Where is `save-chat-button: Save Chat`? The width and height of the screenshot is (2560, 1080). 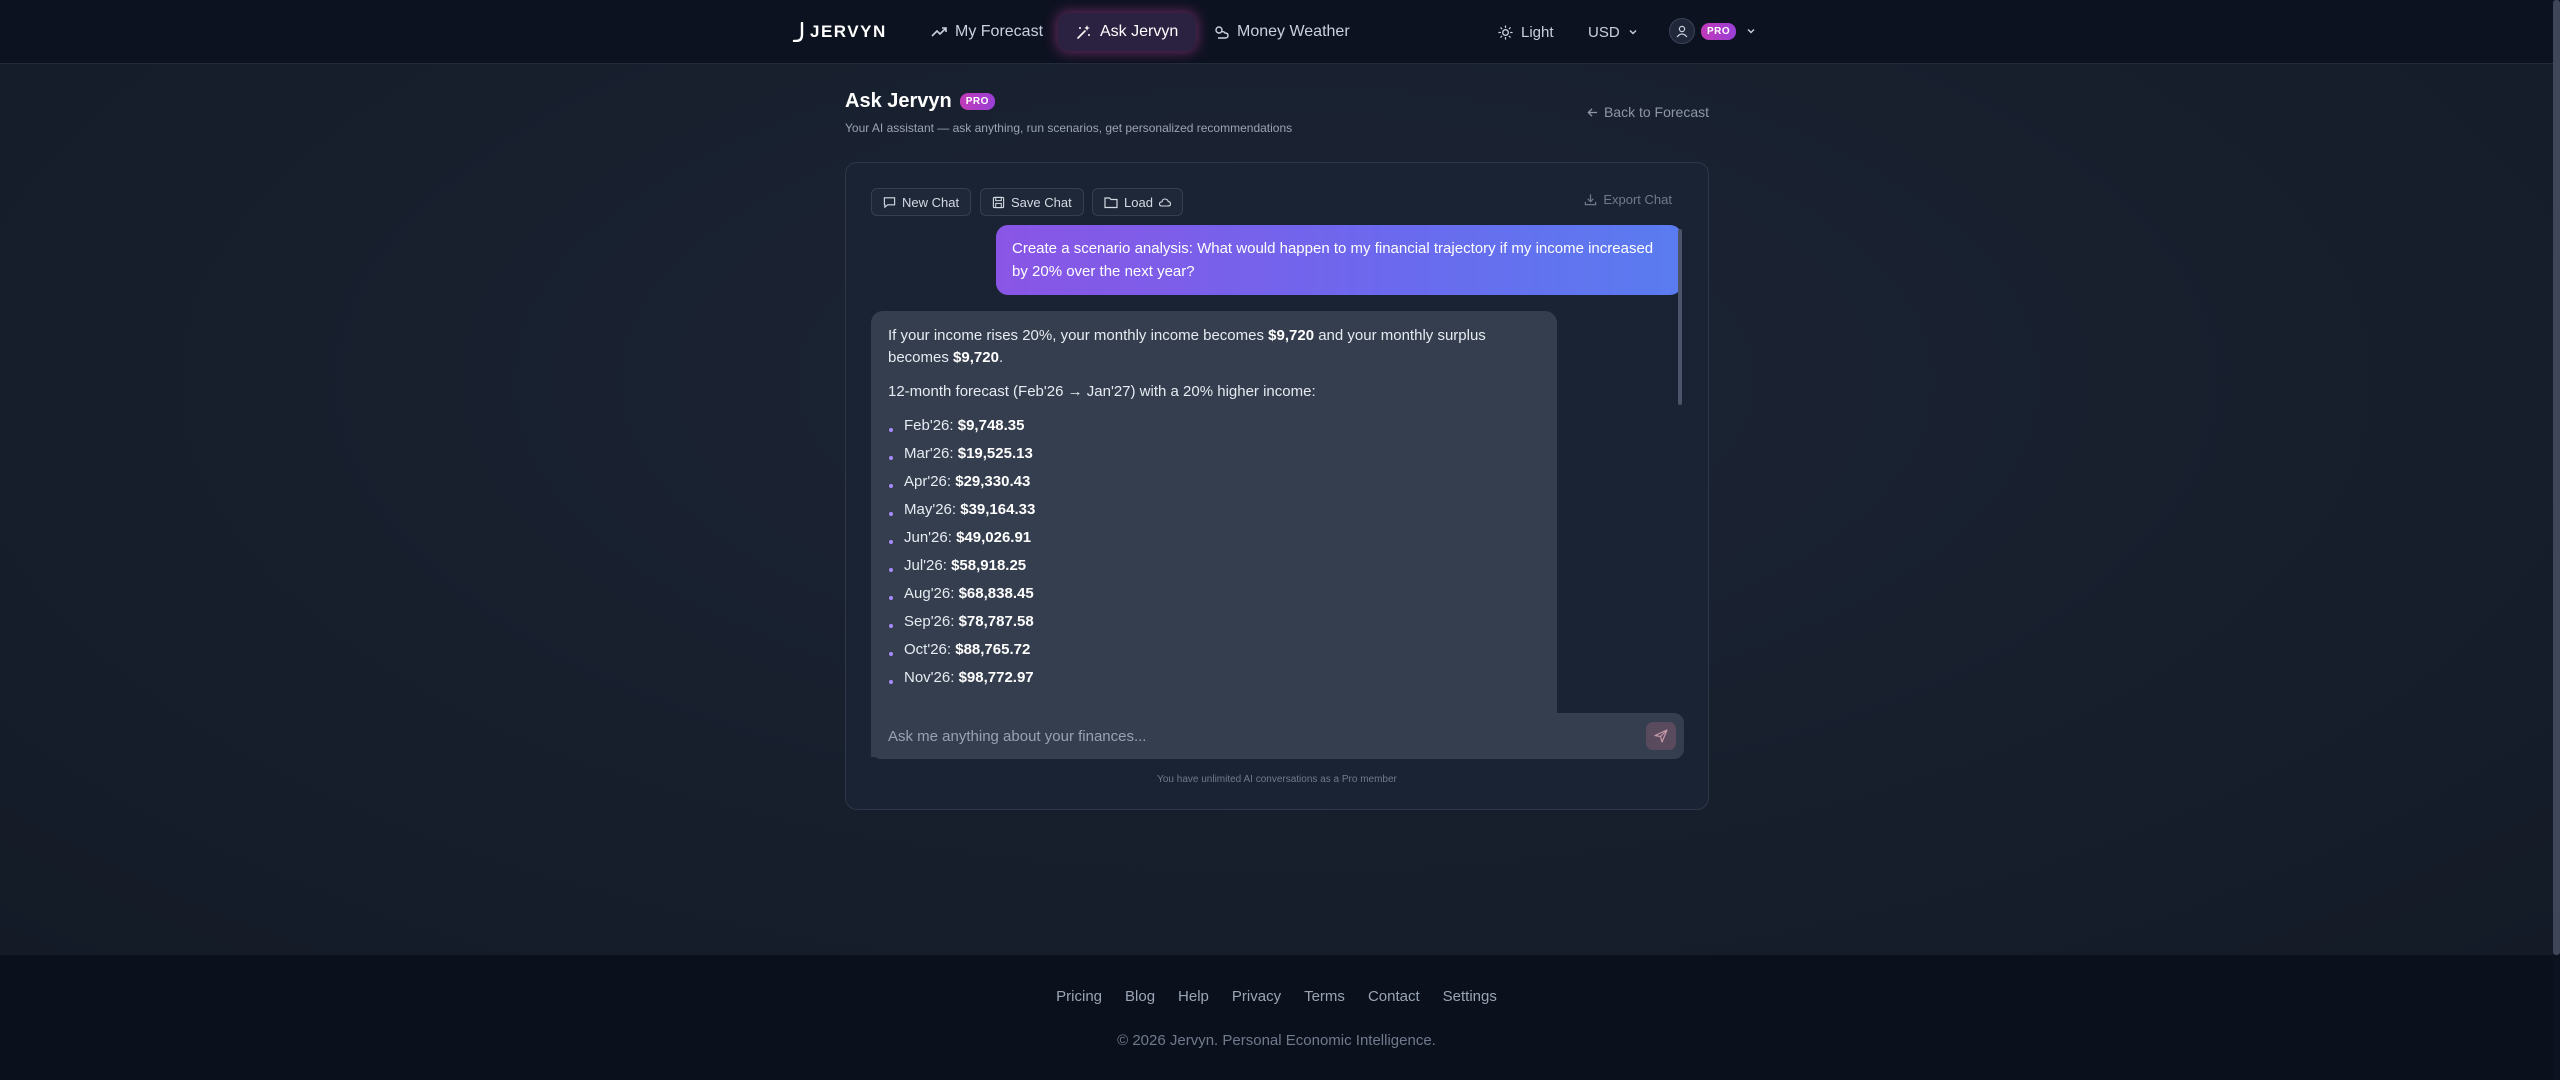 save-chat-button: Save Chat is located at coordinates (1032, 202).